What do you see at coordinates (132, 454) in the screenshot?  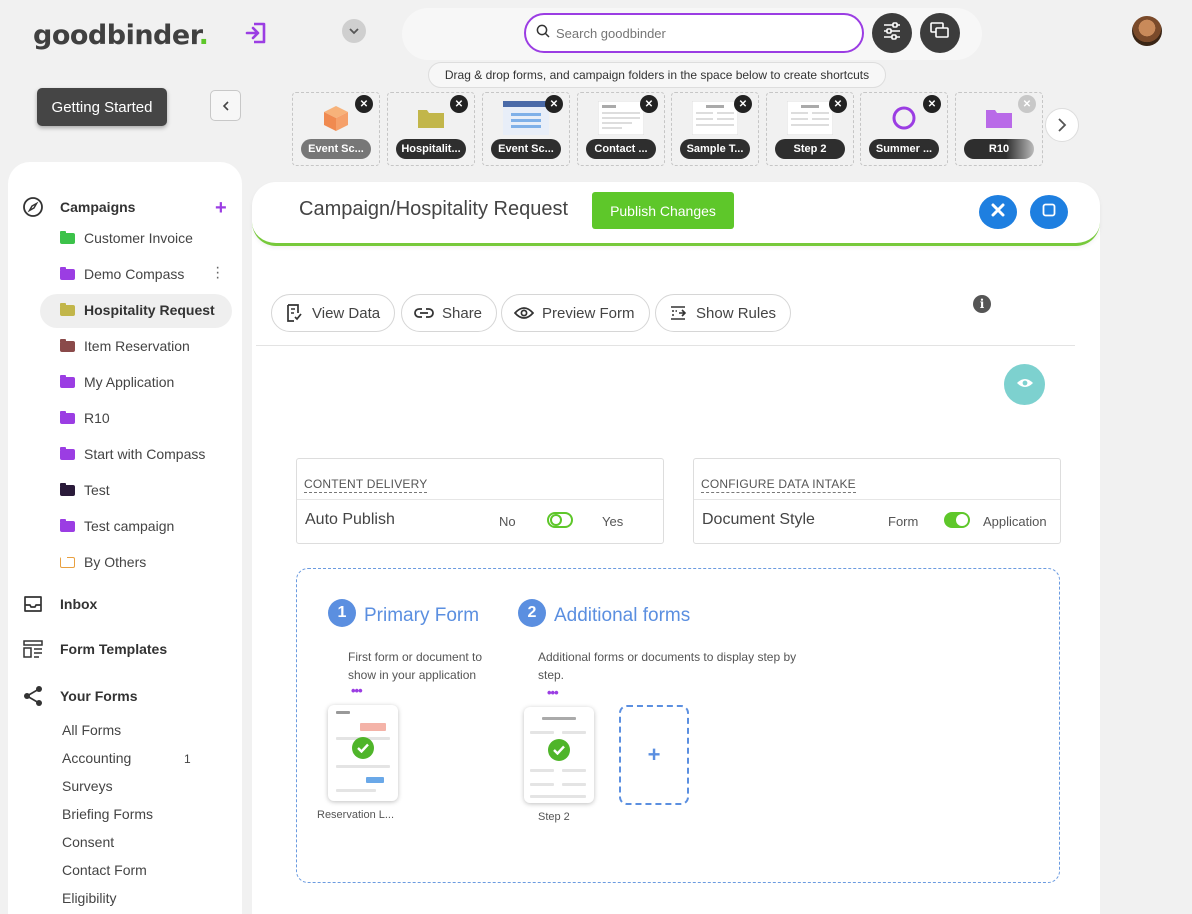 I see `campaign-item: Start with Compass` at bounding box center [132, 454].